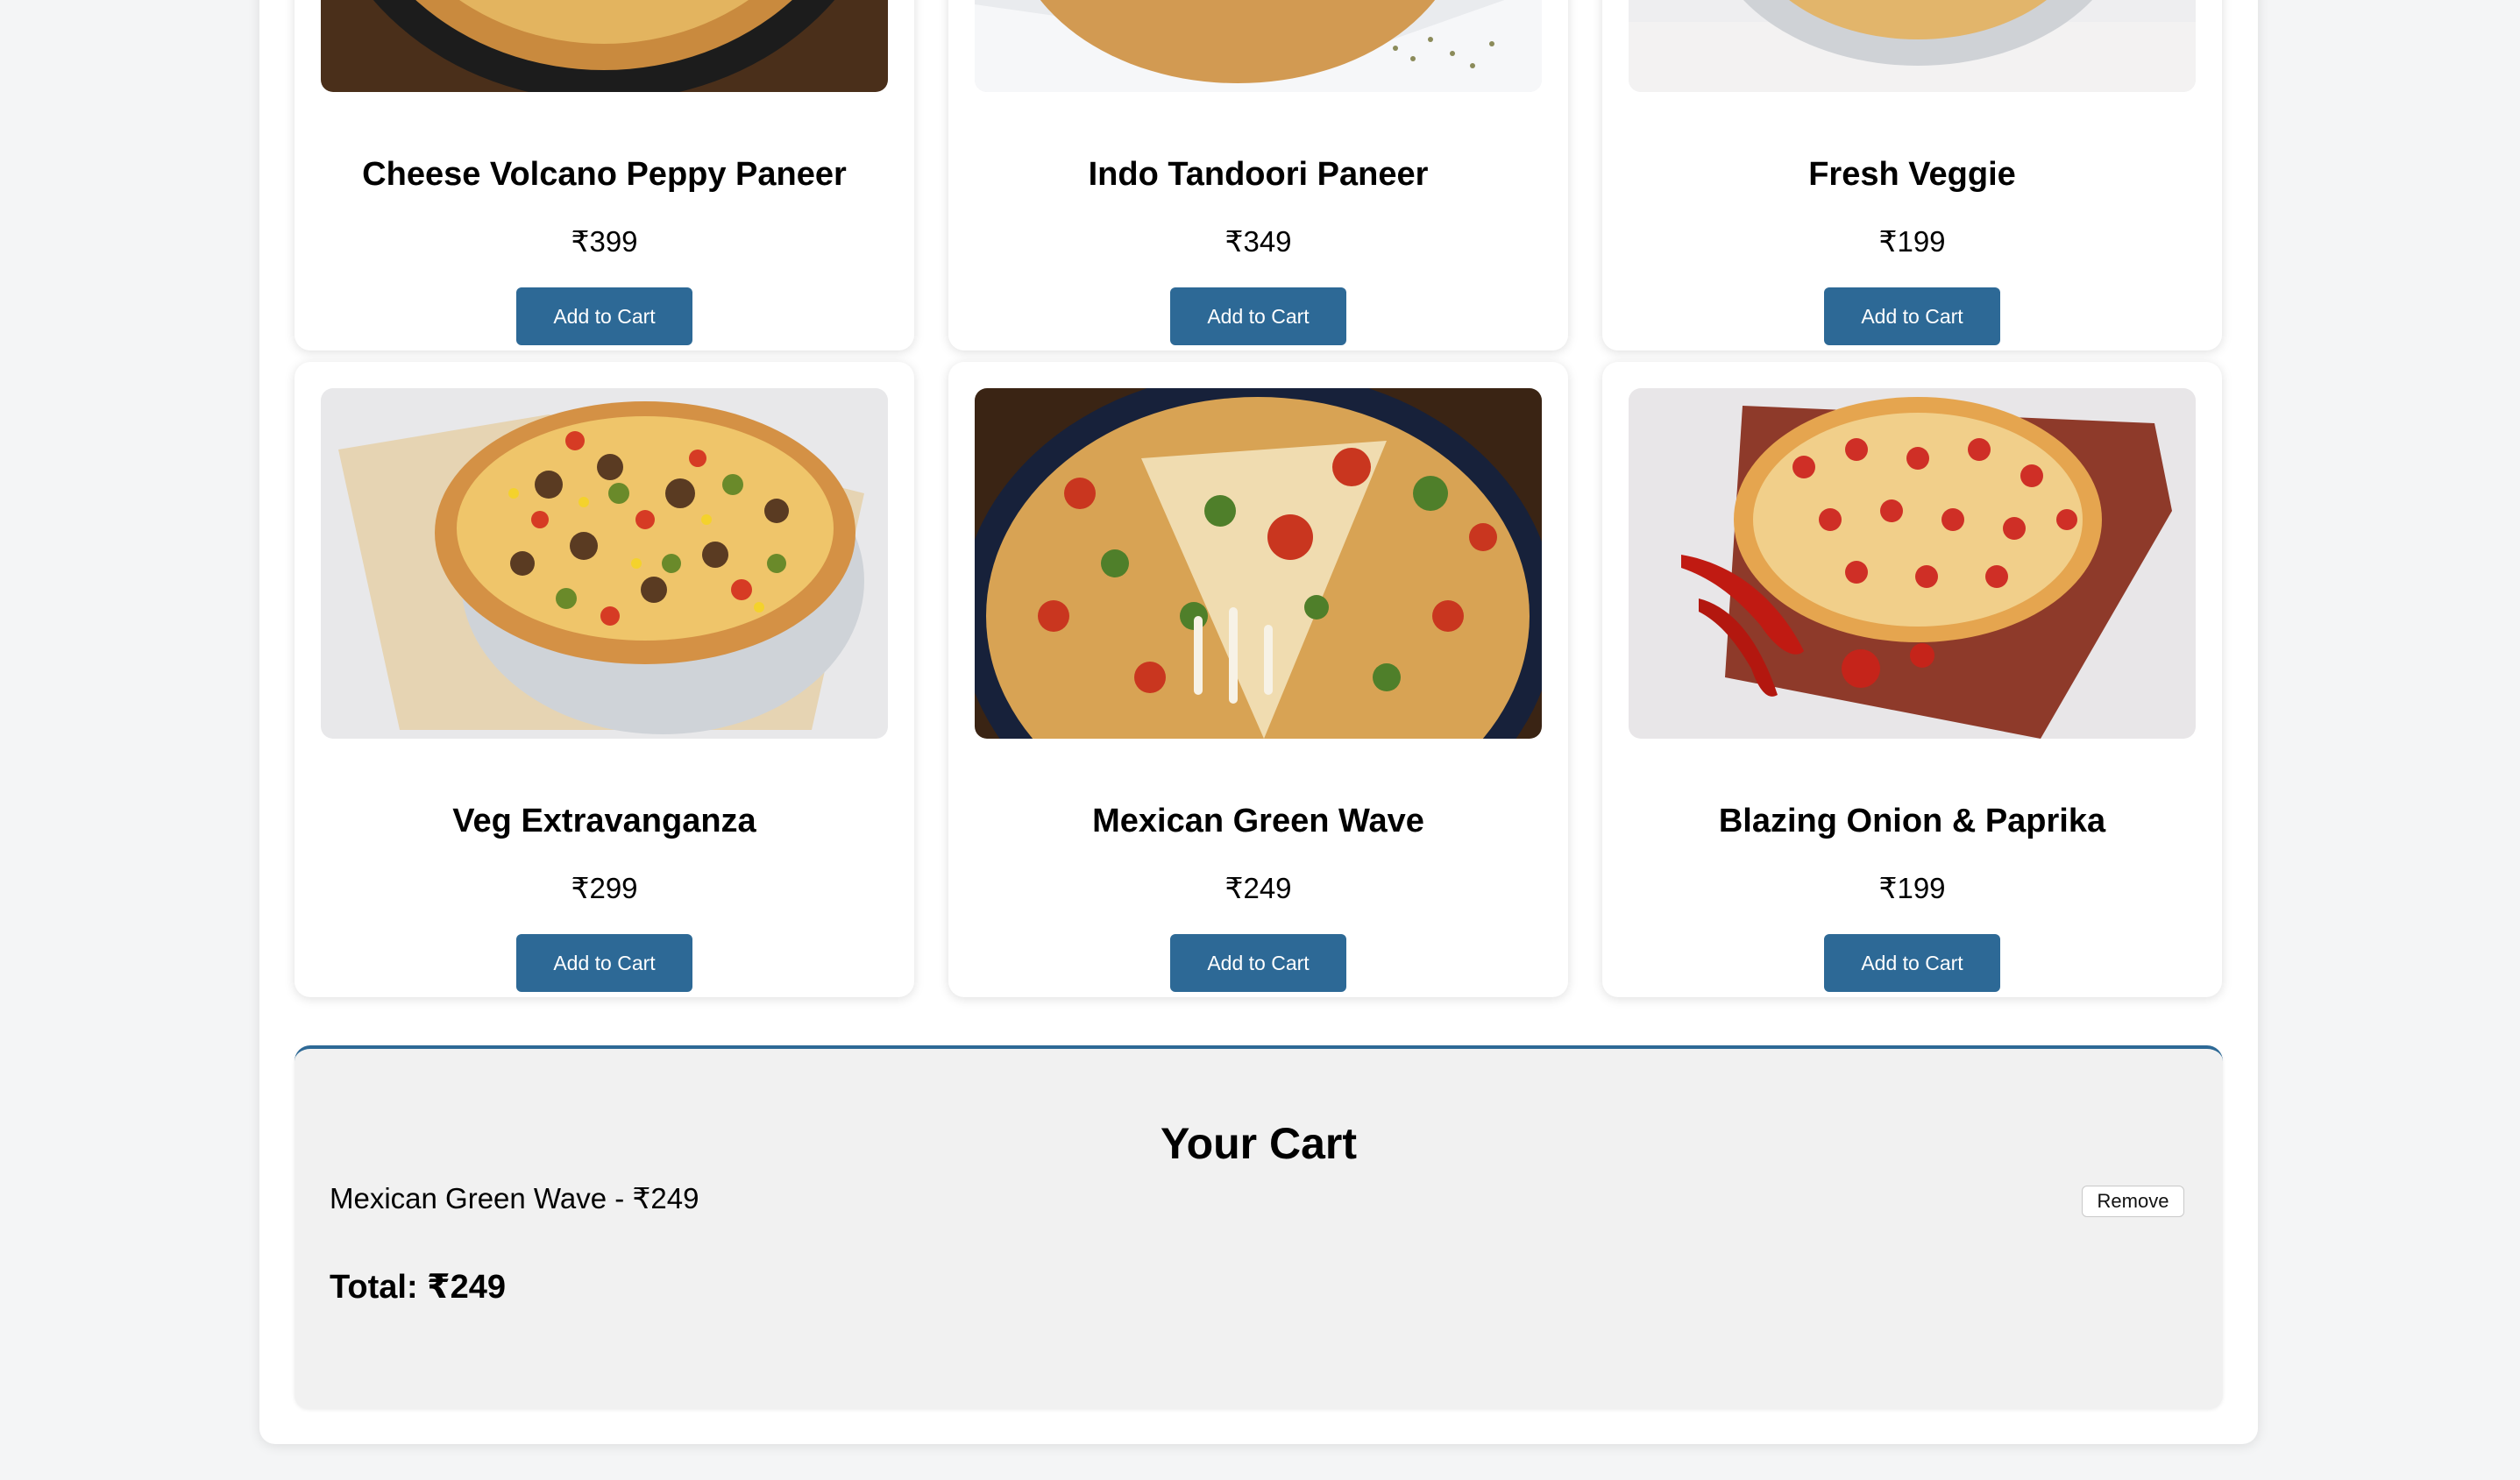 The height and width of the screenshot is (1480, 2520). Describe the element at coordinates (604, 242) in the screenshot. I see `product-price: ₹399` at that location.